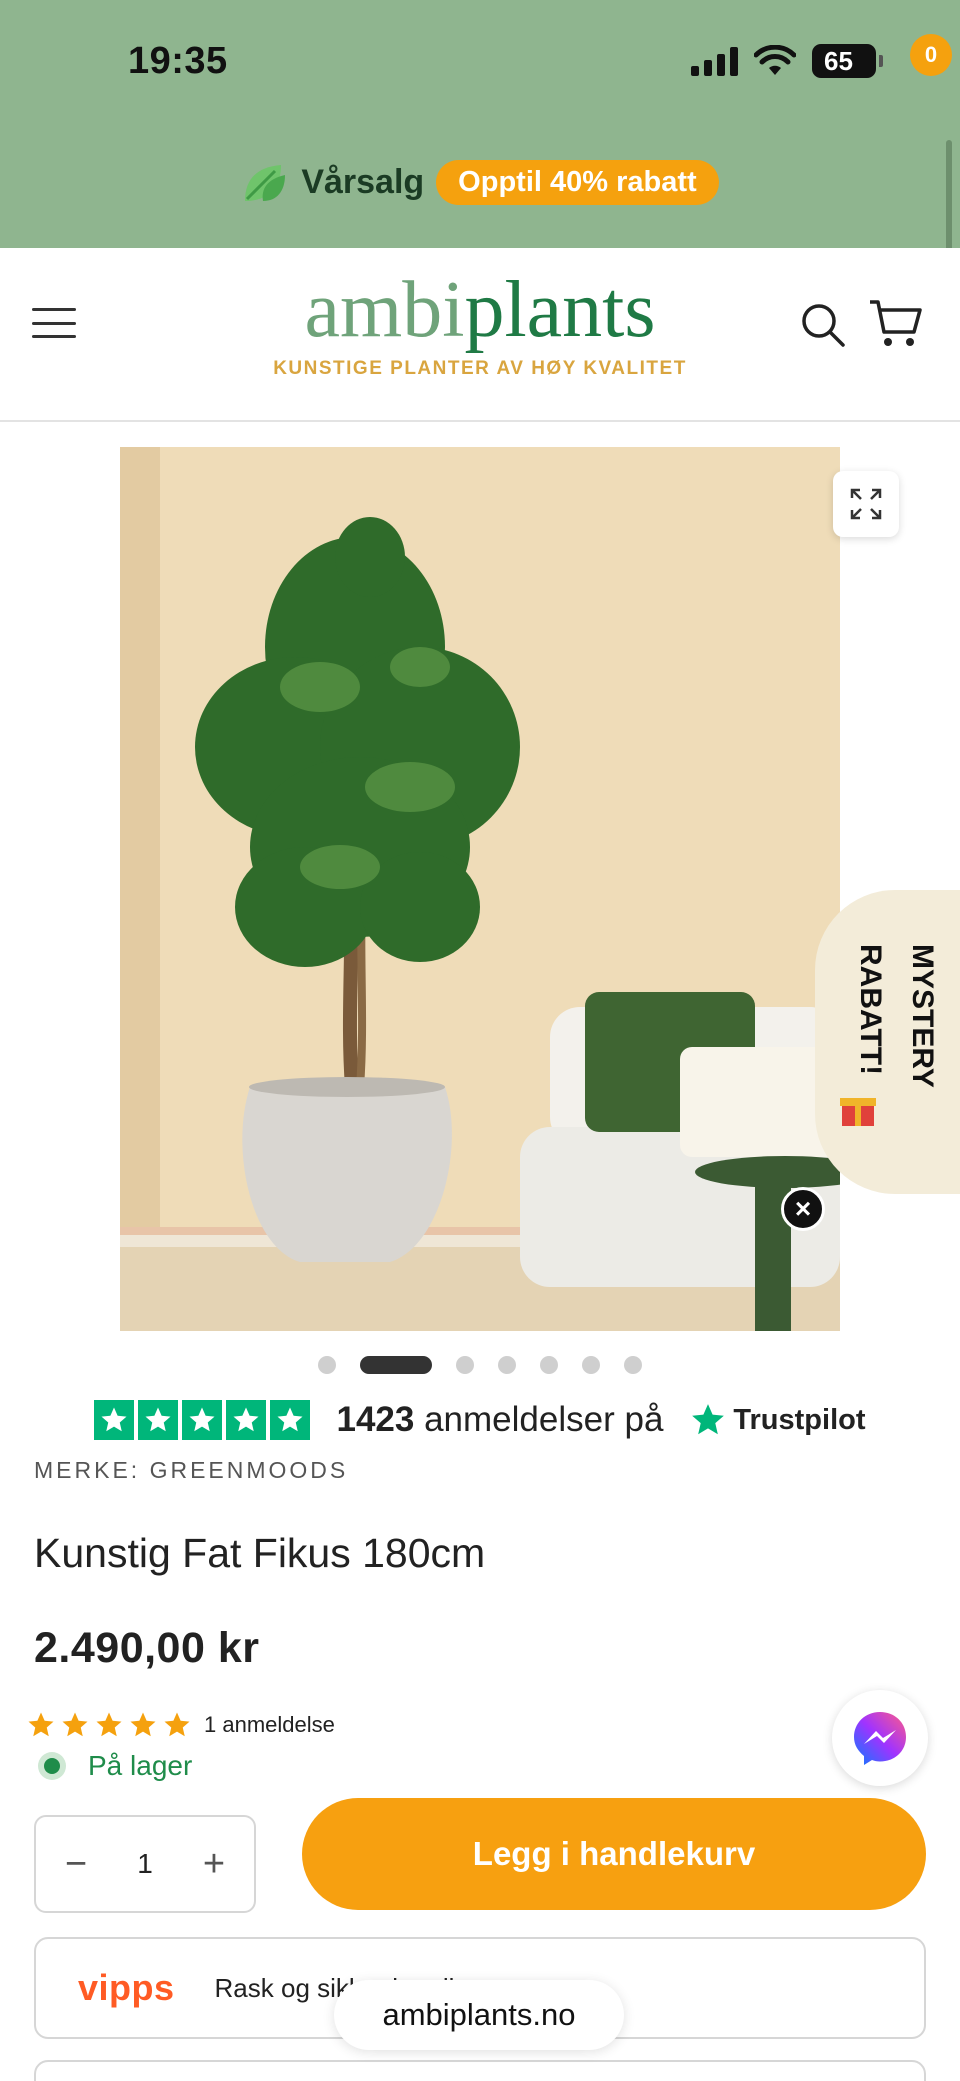  What do you see at coordinates (269, 1724) in the screenshot?
I see `review-count: 1 anmeldelse` at bounding box center [269, 1724].